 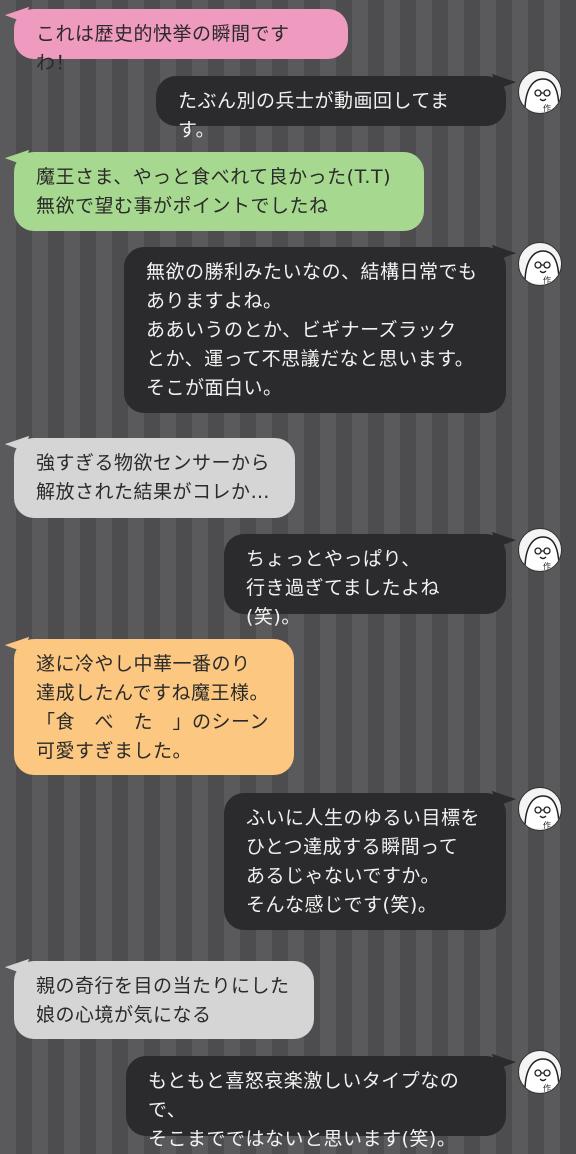 What do you see at coordinates (181, 41) in the screenshot?
I see `chat-bubble: これは歴史的快挙の瞬間ですわ！` at bounding box center [181, 41].